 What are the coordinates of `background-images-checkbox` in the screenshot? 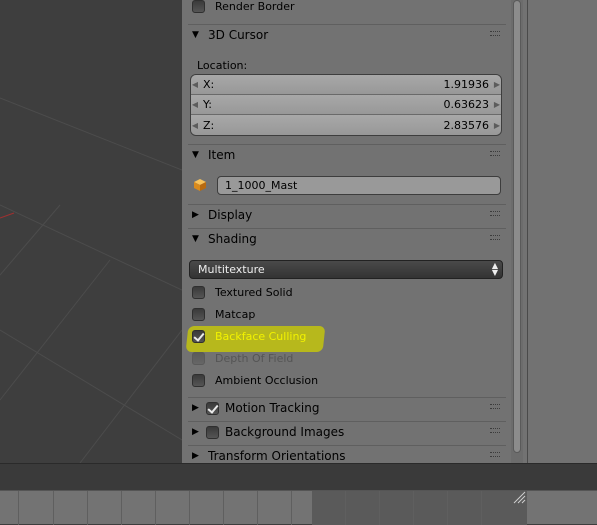 It's located at (212, 432).